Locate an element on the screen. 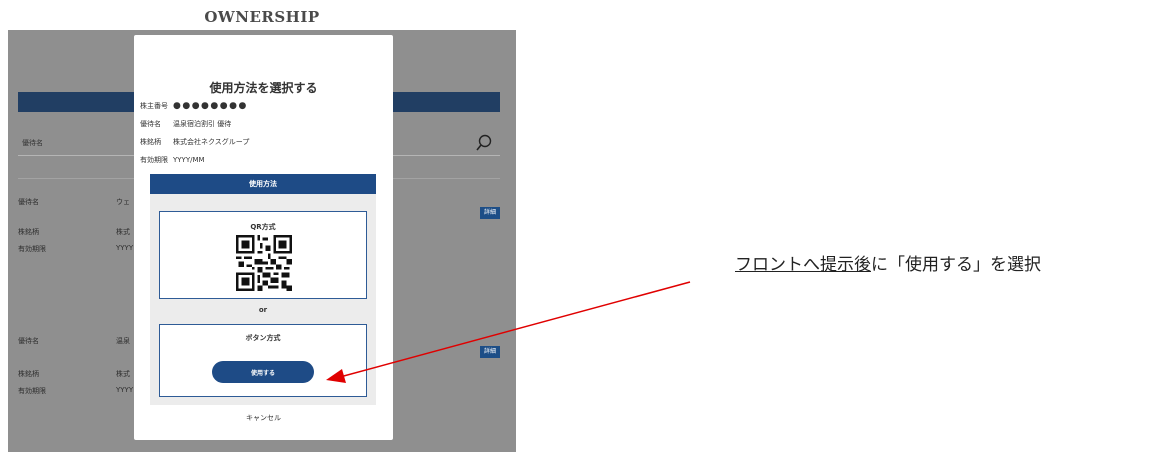 This screenshot has height=452, width=1167. annotation-text: フロントへ提示後に「使用する」を選択 is located at coordinates (888, 262).